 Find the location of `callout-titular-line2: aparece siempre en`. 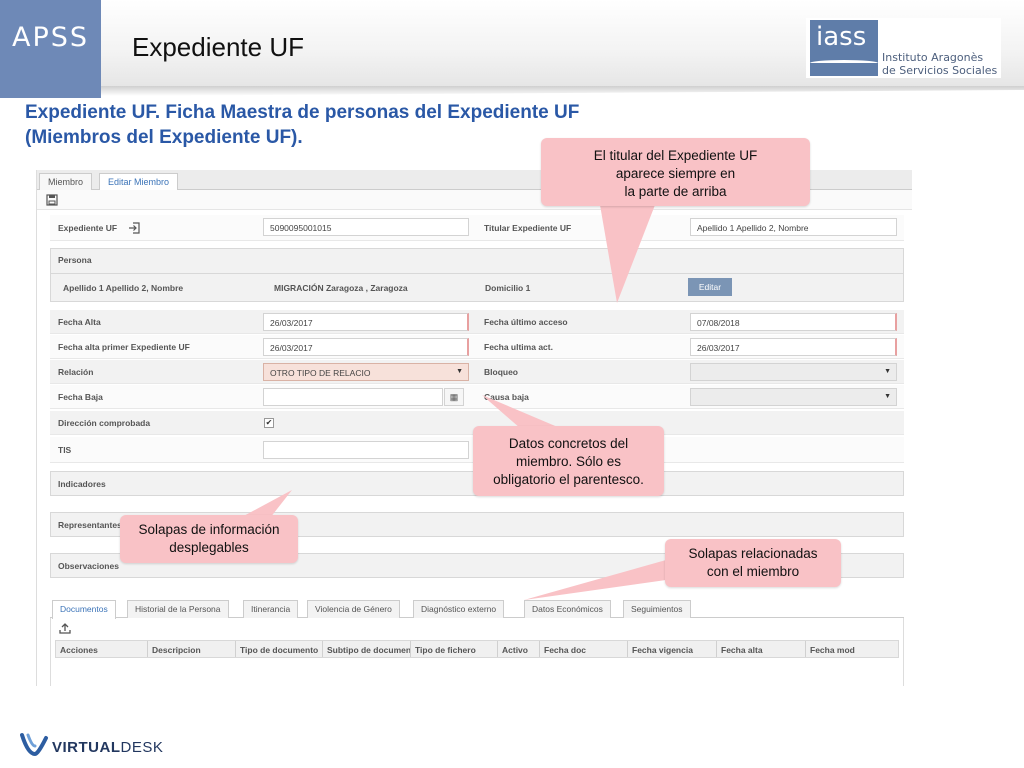

callout-titular-line2: aparece siempre en is located at coordinates (675, 173).